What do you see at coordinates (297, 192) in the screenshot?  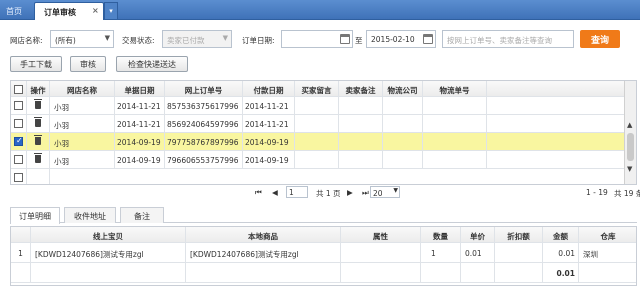 I see `page-input: 1` at bounding box center [297, 192].